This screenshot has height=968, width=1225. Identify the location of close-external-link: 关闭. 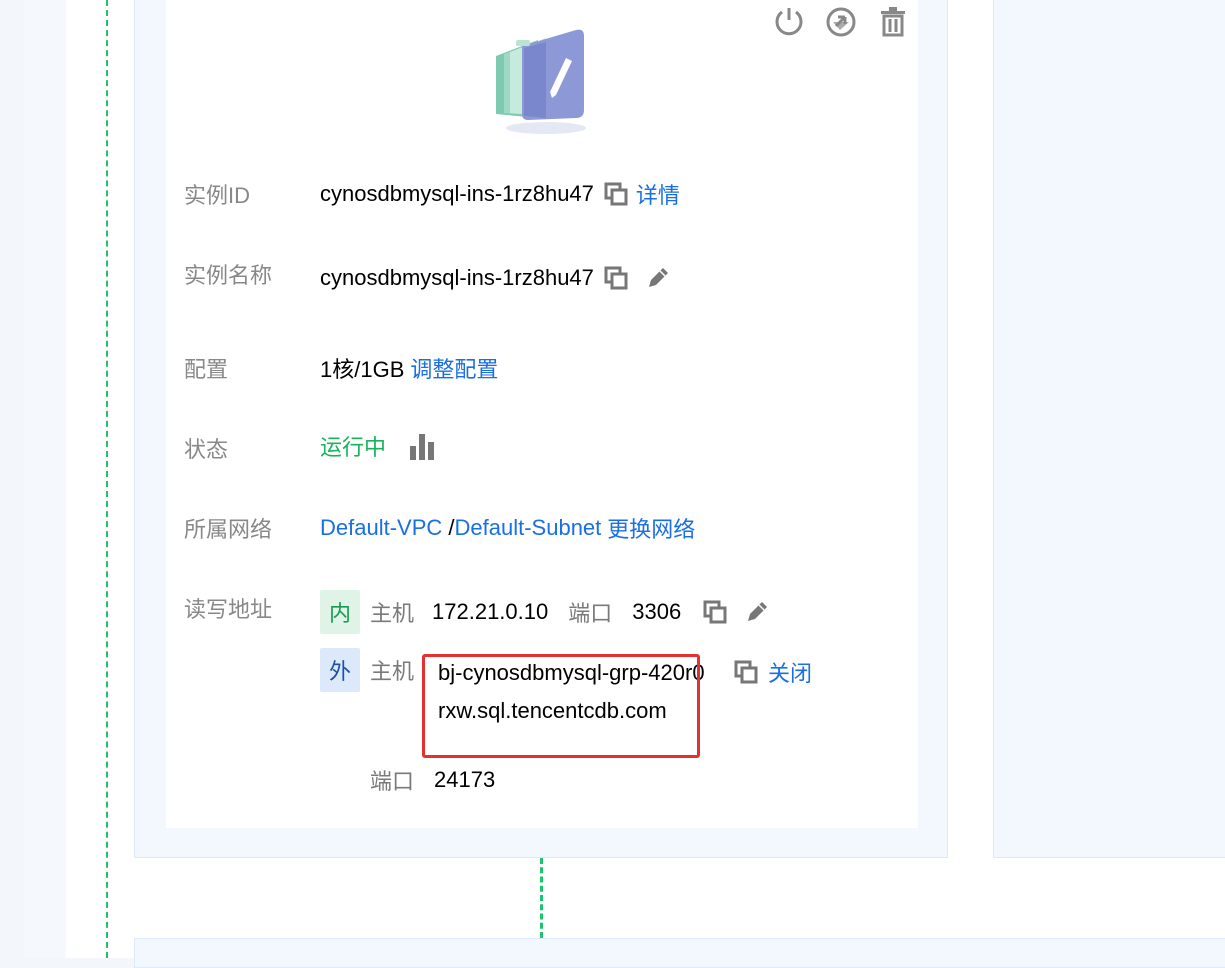
(790, 672).